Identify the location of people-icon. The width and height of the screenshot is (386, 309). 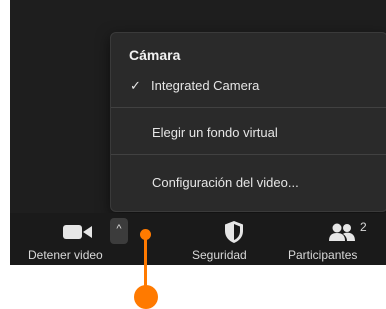
(342, 232).